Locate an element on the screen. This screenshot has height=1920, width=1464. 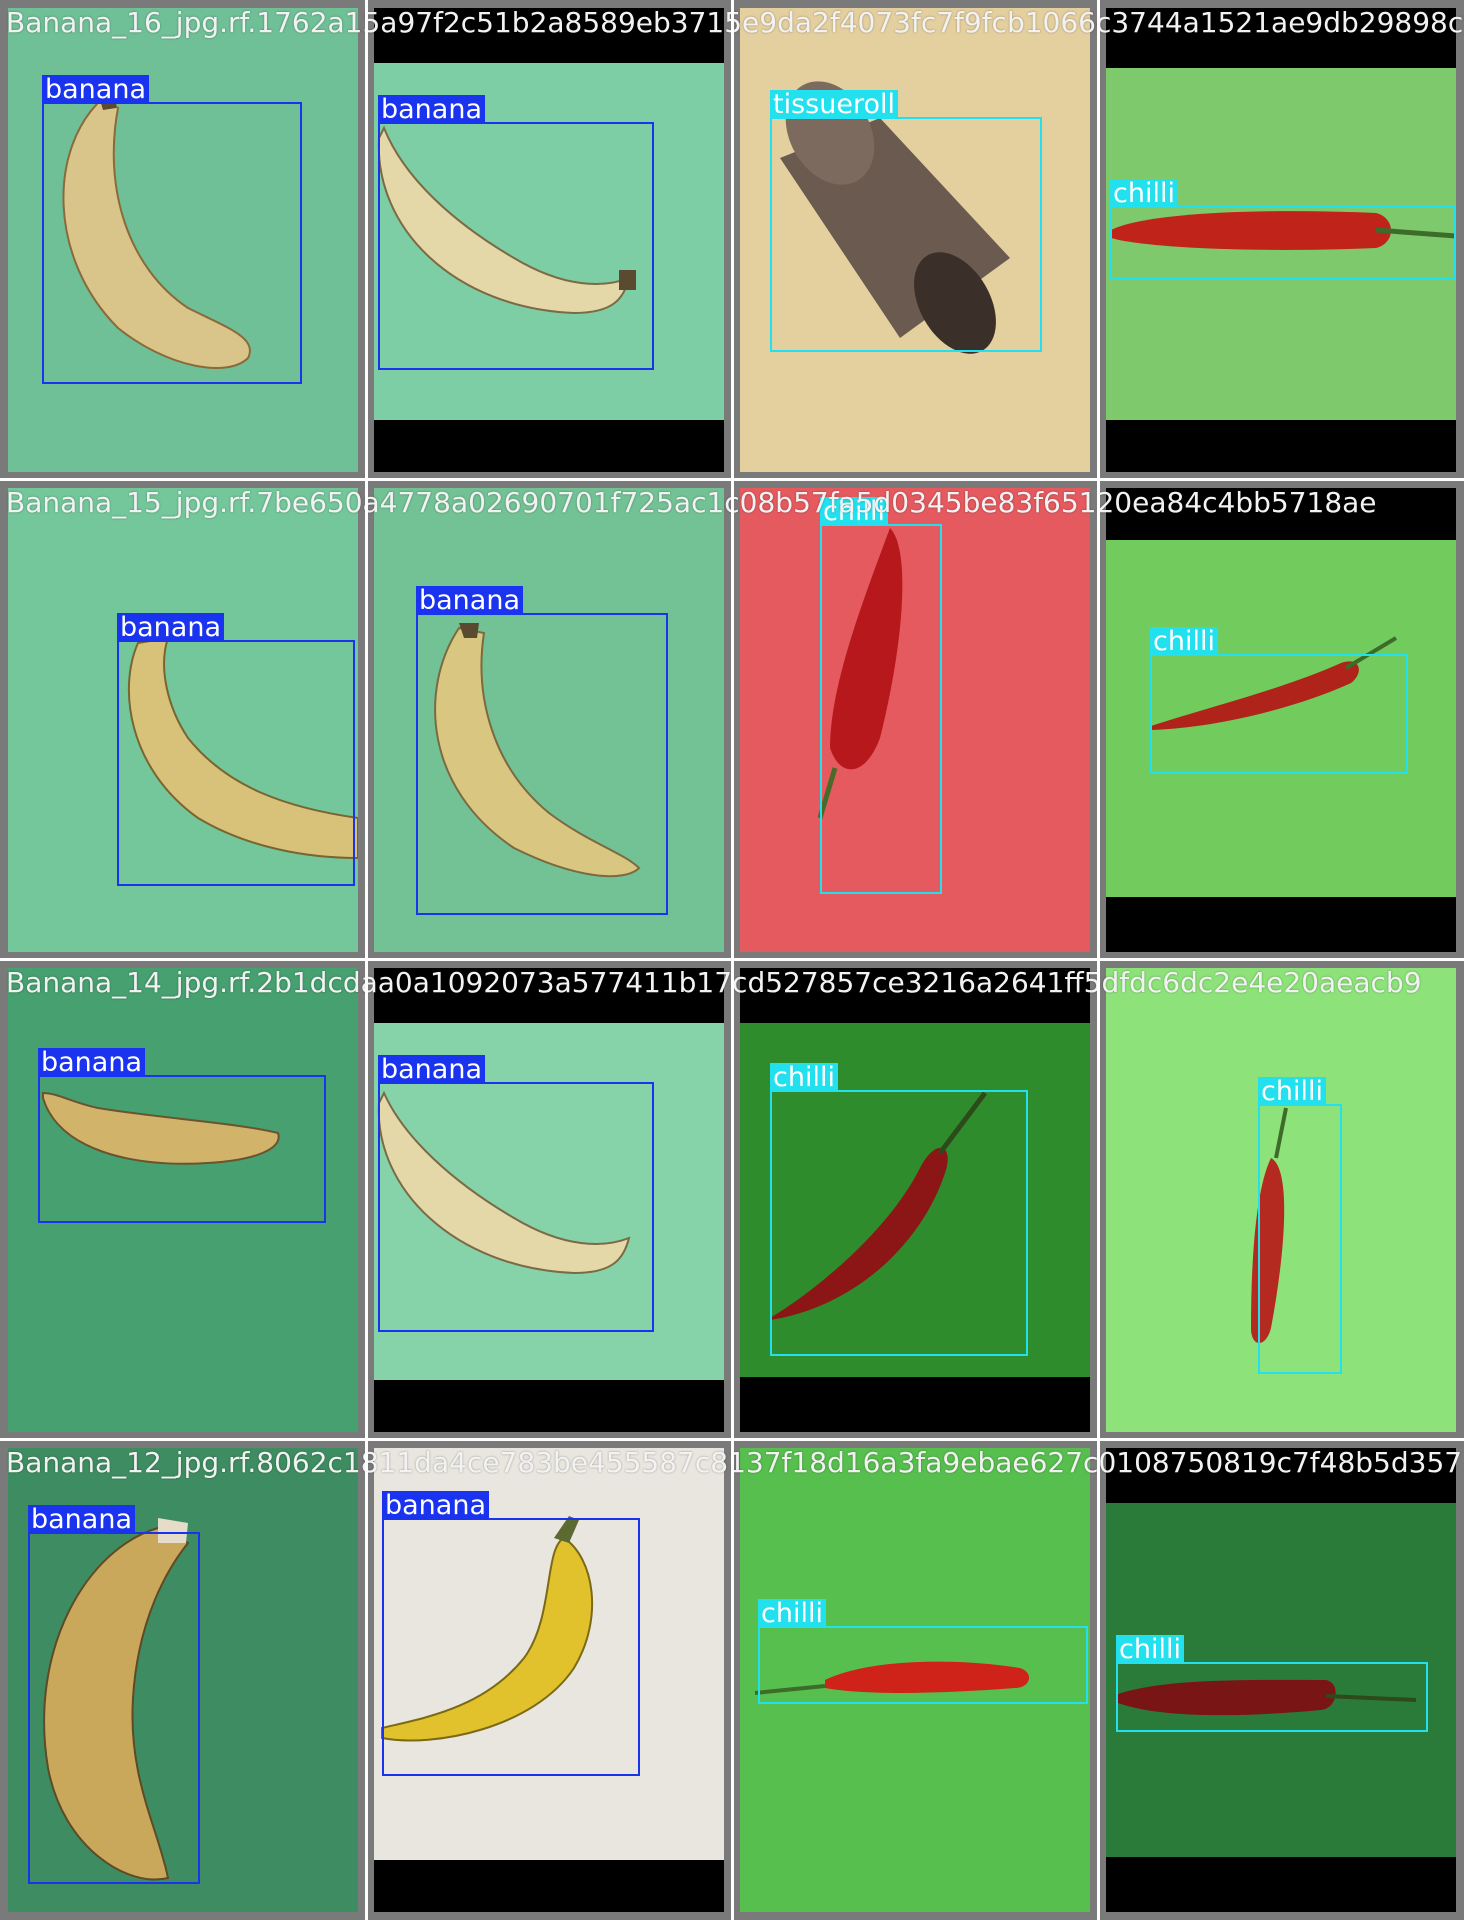
tile-banana-12: banana is located at coordinates (183, 1680).